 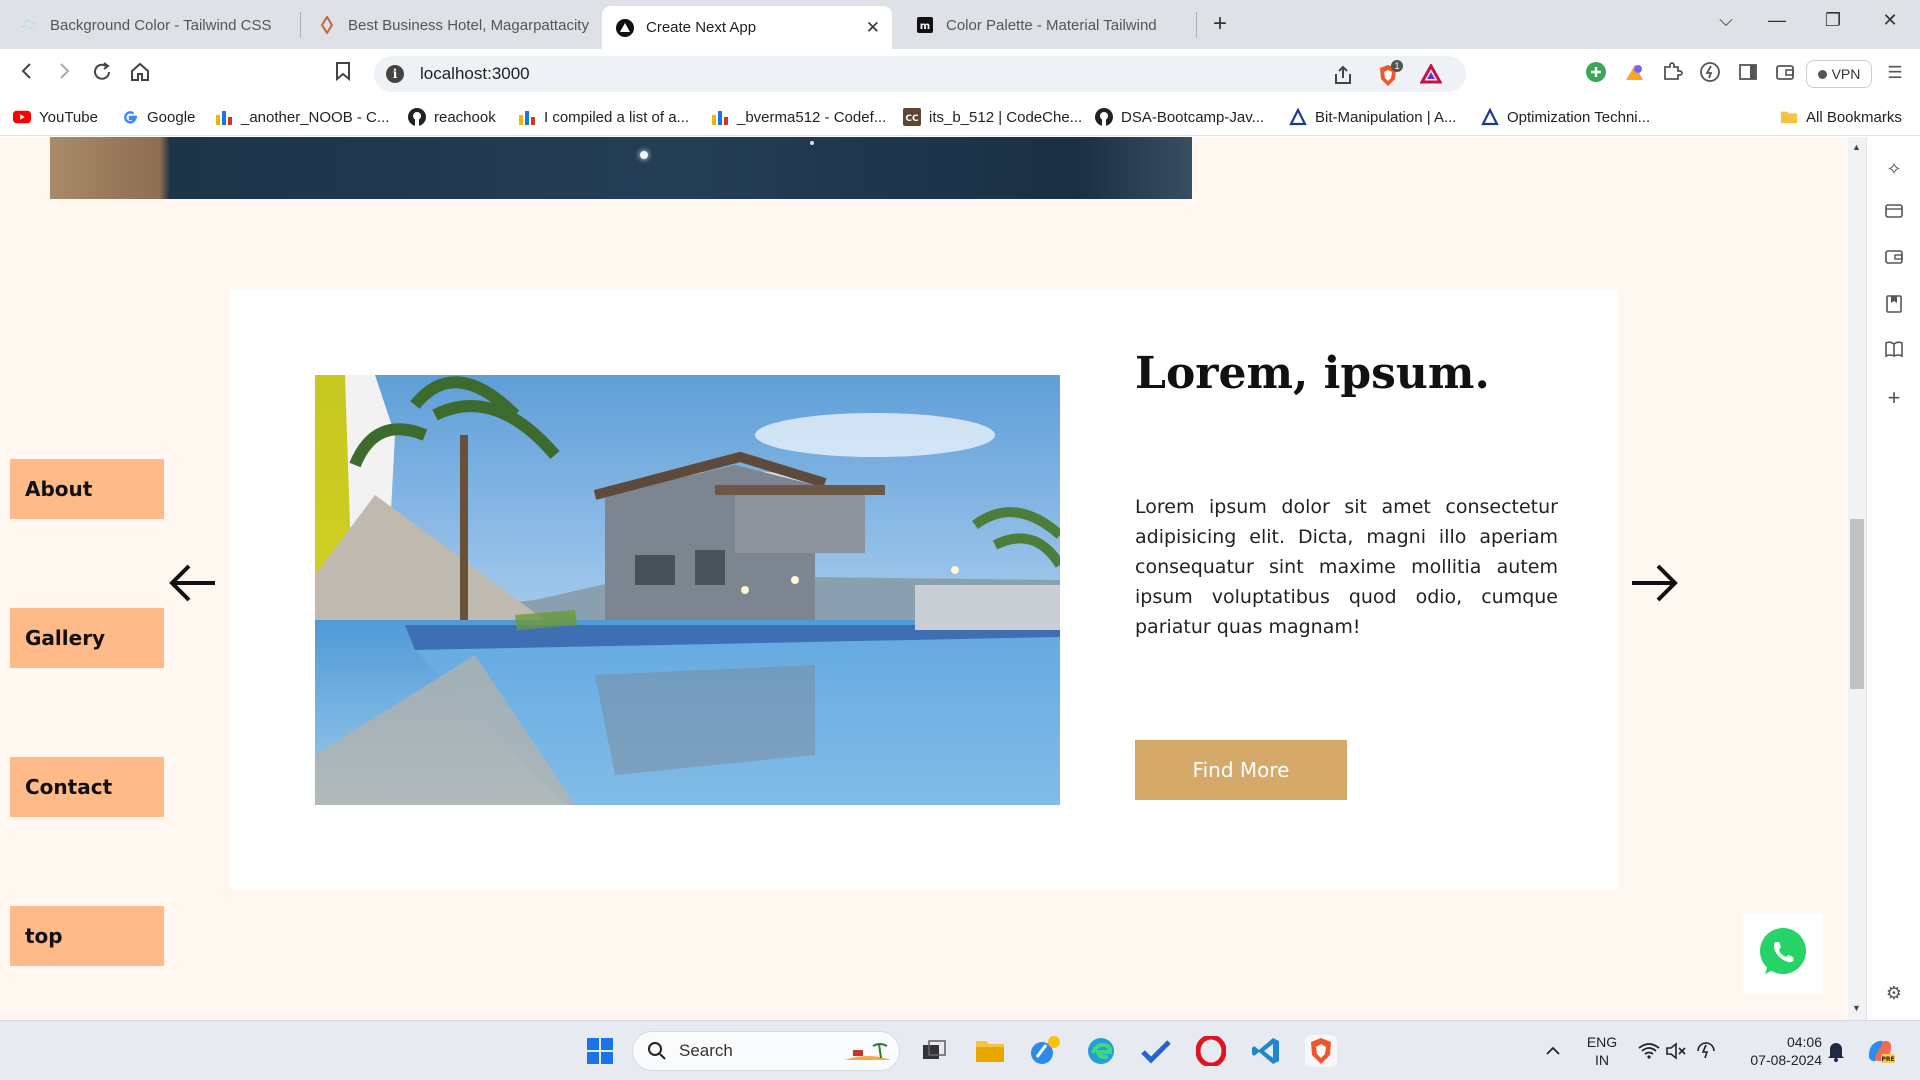 What do you see at coordinates (87, 936) in the screenshot?
I see `side-nav-top: top` at bounding box center [87, 936].